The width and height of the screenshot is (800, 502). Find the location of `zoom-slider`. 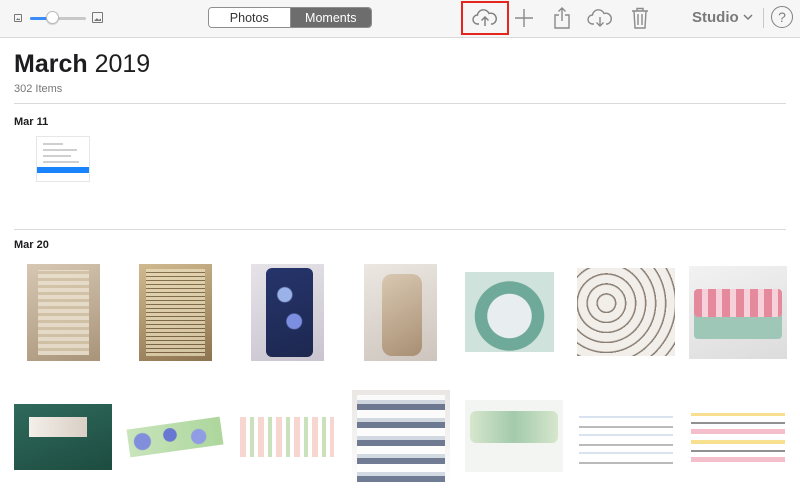

zoom-slider is located at coordinates (59, 18).